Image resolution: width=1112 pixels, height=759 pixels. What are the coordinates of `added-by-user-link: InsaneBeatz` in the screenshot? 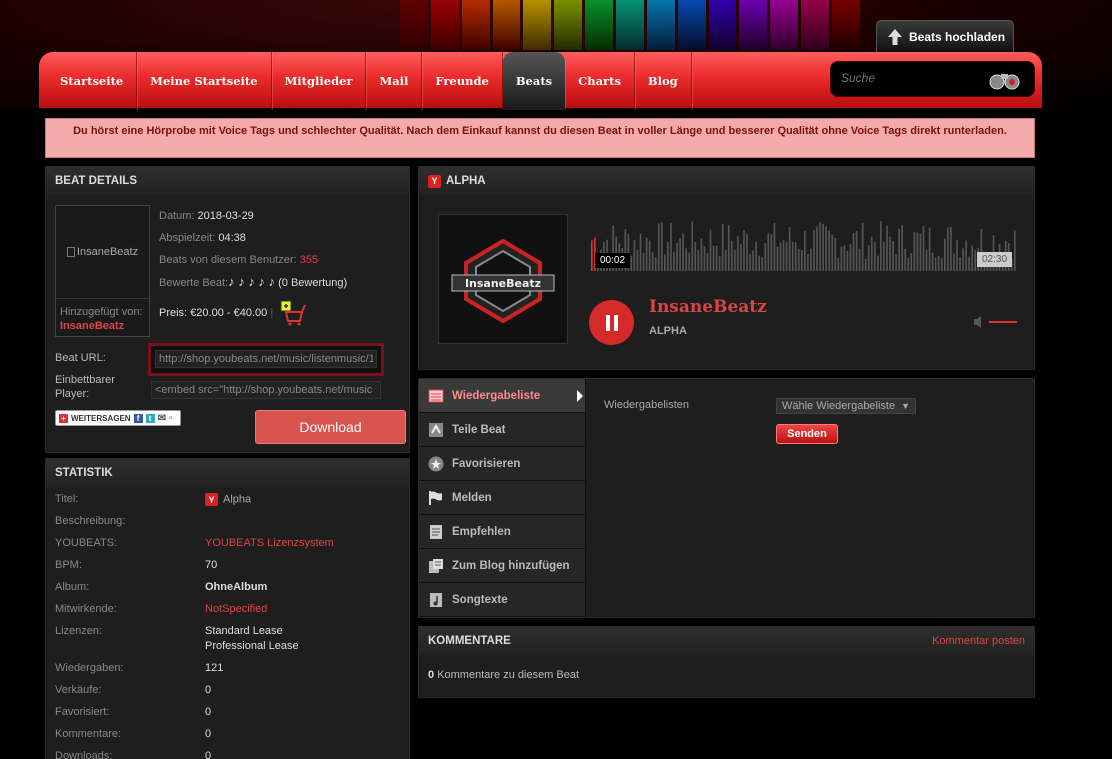 It's located at (92, 326).